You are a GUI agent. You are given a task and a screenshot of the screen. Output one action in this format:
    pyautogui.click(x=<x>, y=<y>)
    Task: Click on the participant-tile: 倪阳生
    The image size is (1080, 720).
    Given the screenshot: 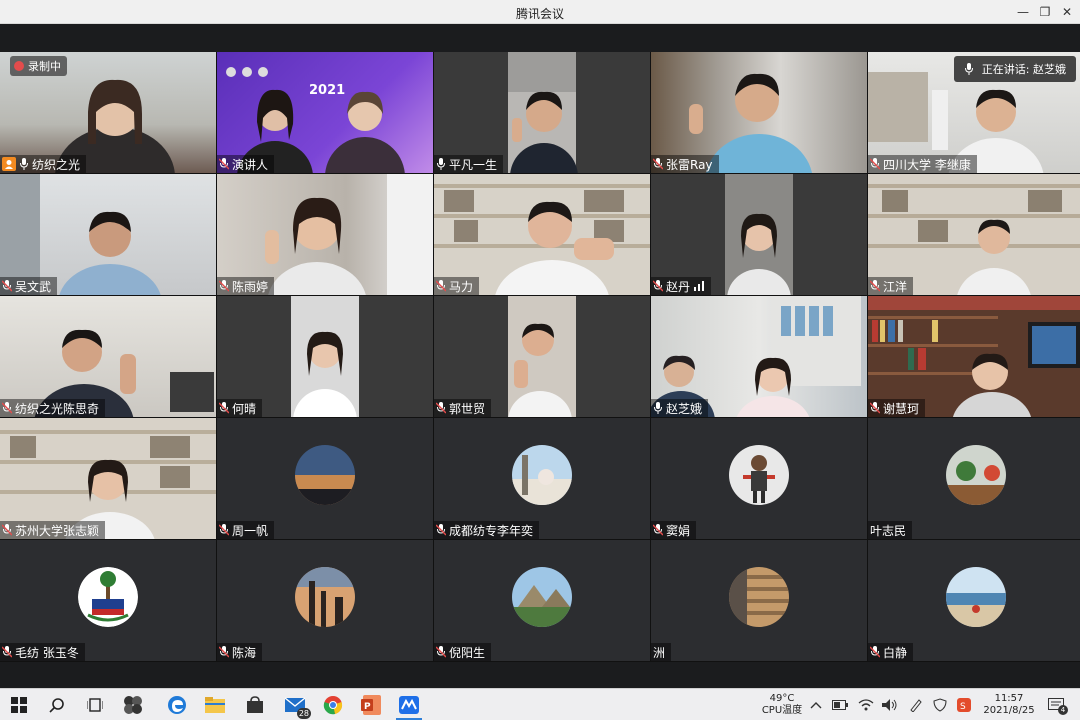 What is the action you would take?
    pyautogui.click(x=542, y=600)
    